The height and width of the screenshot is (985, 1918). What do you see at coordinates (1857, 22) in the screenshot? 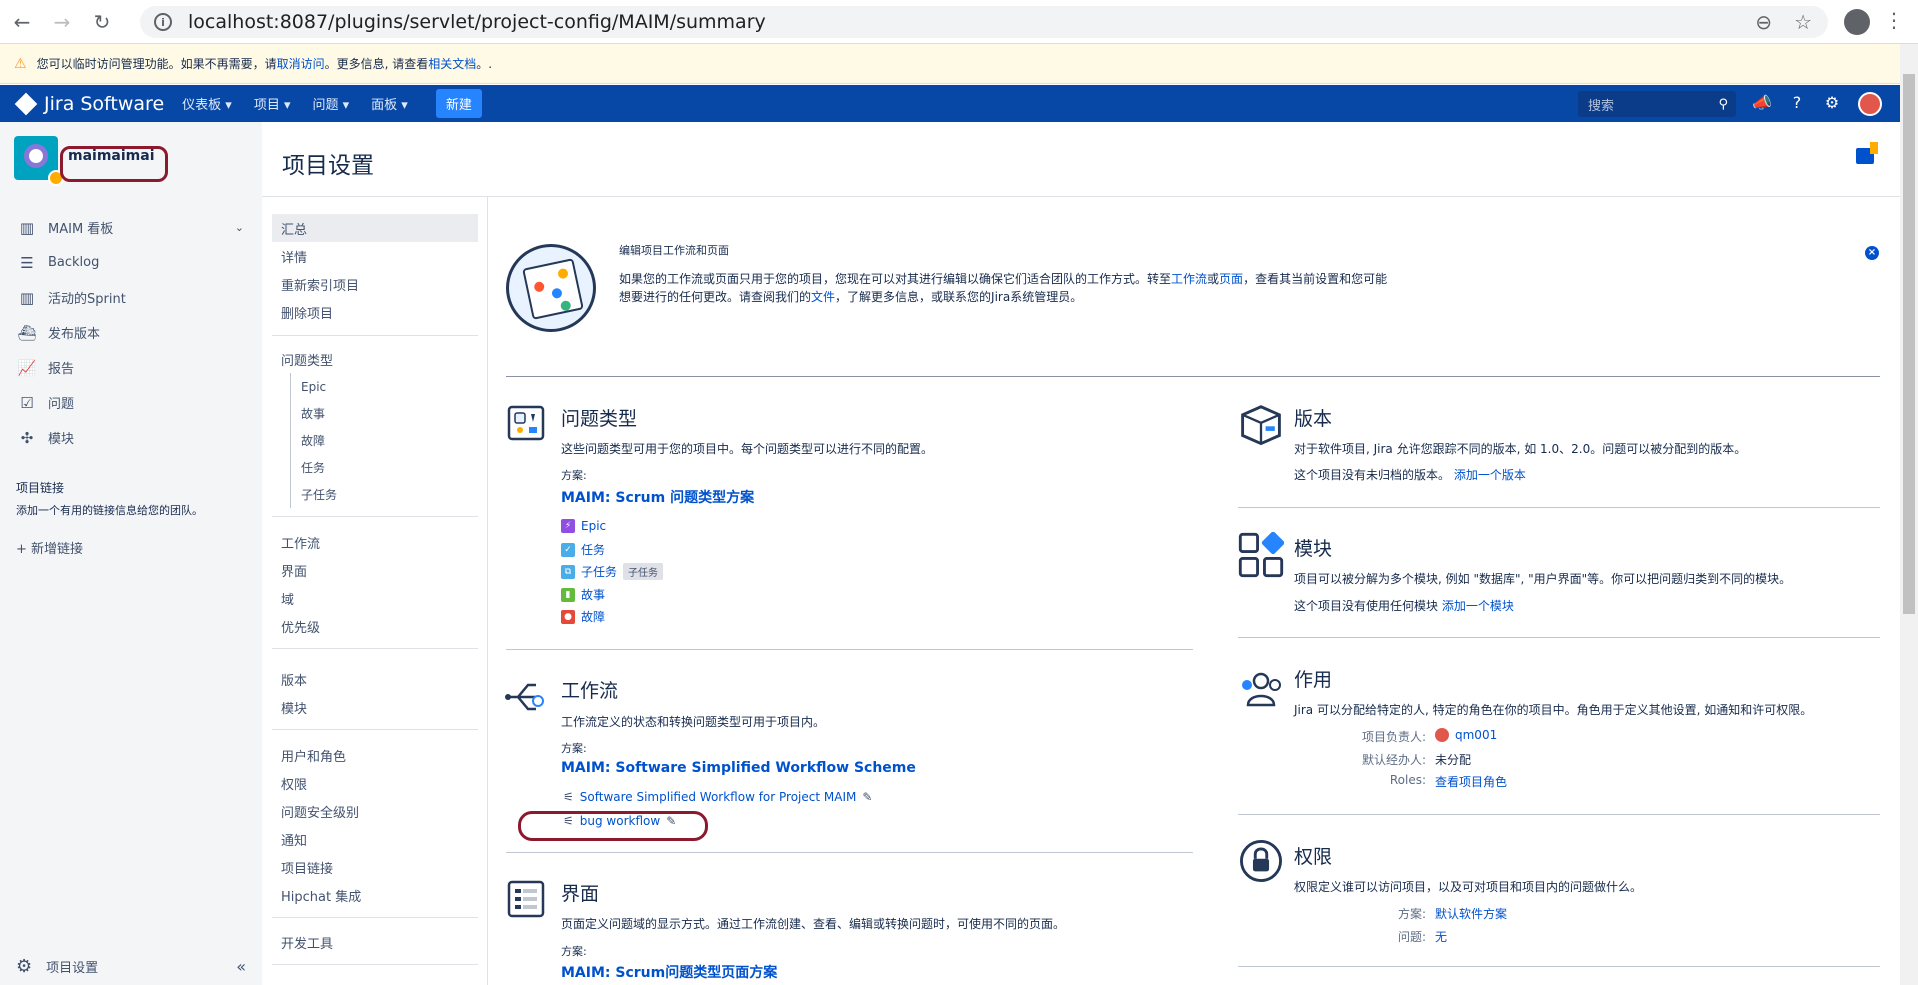
I see `profile-icon` at bounding box center [1857, 22].